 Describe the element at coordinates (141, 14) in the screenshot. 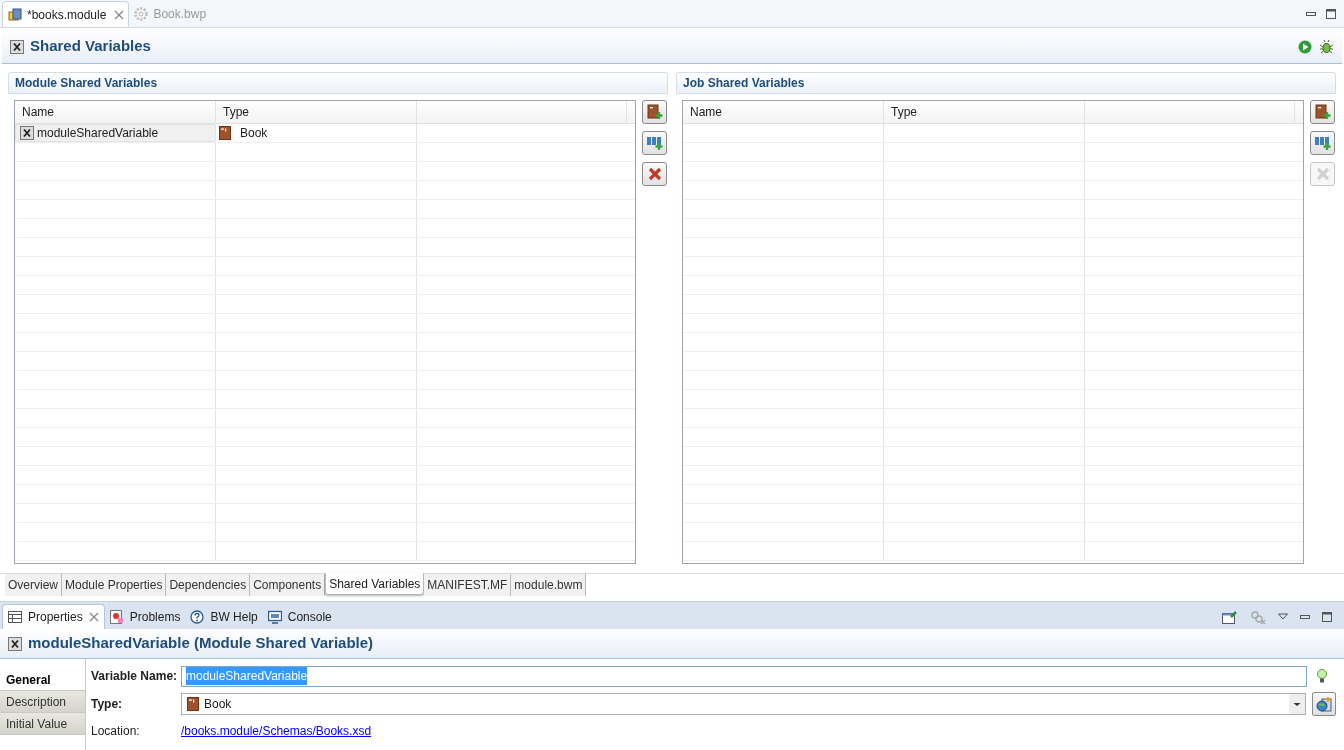

I see `gear-icon` at that location.